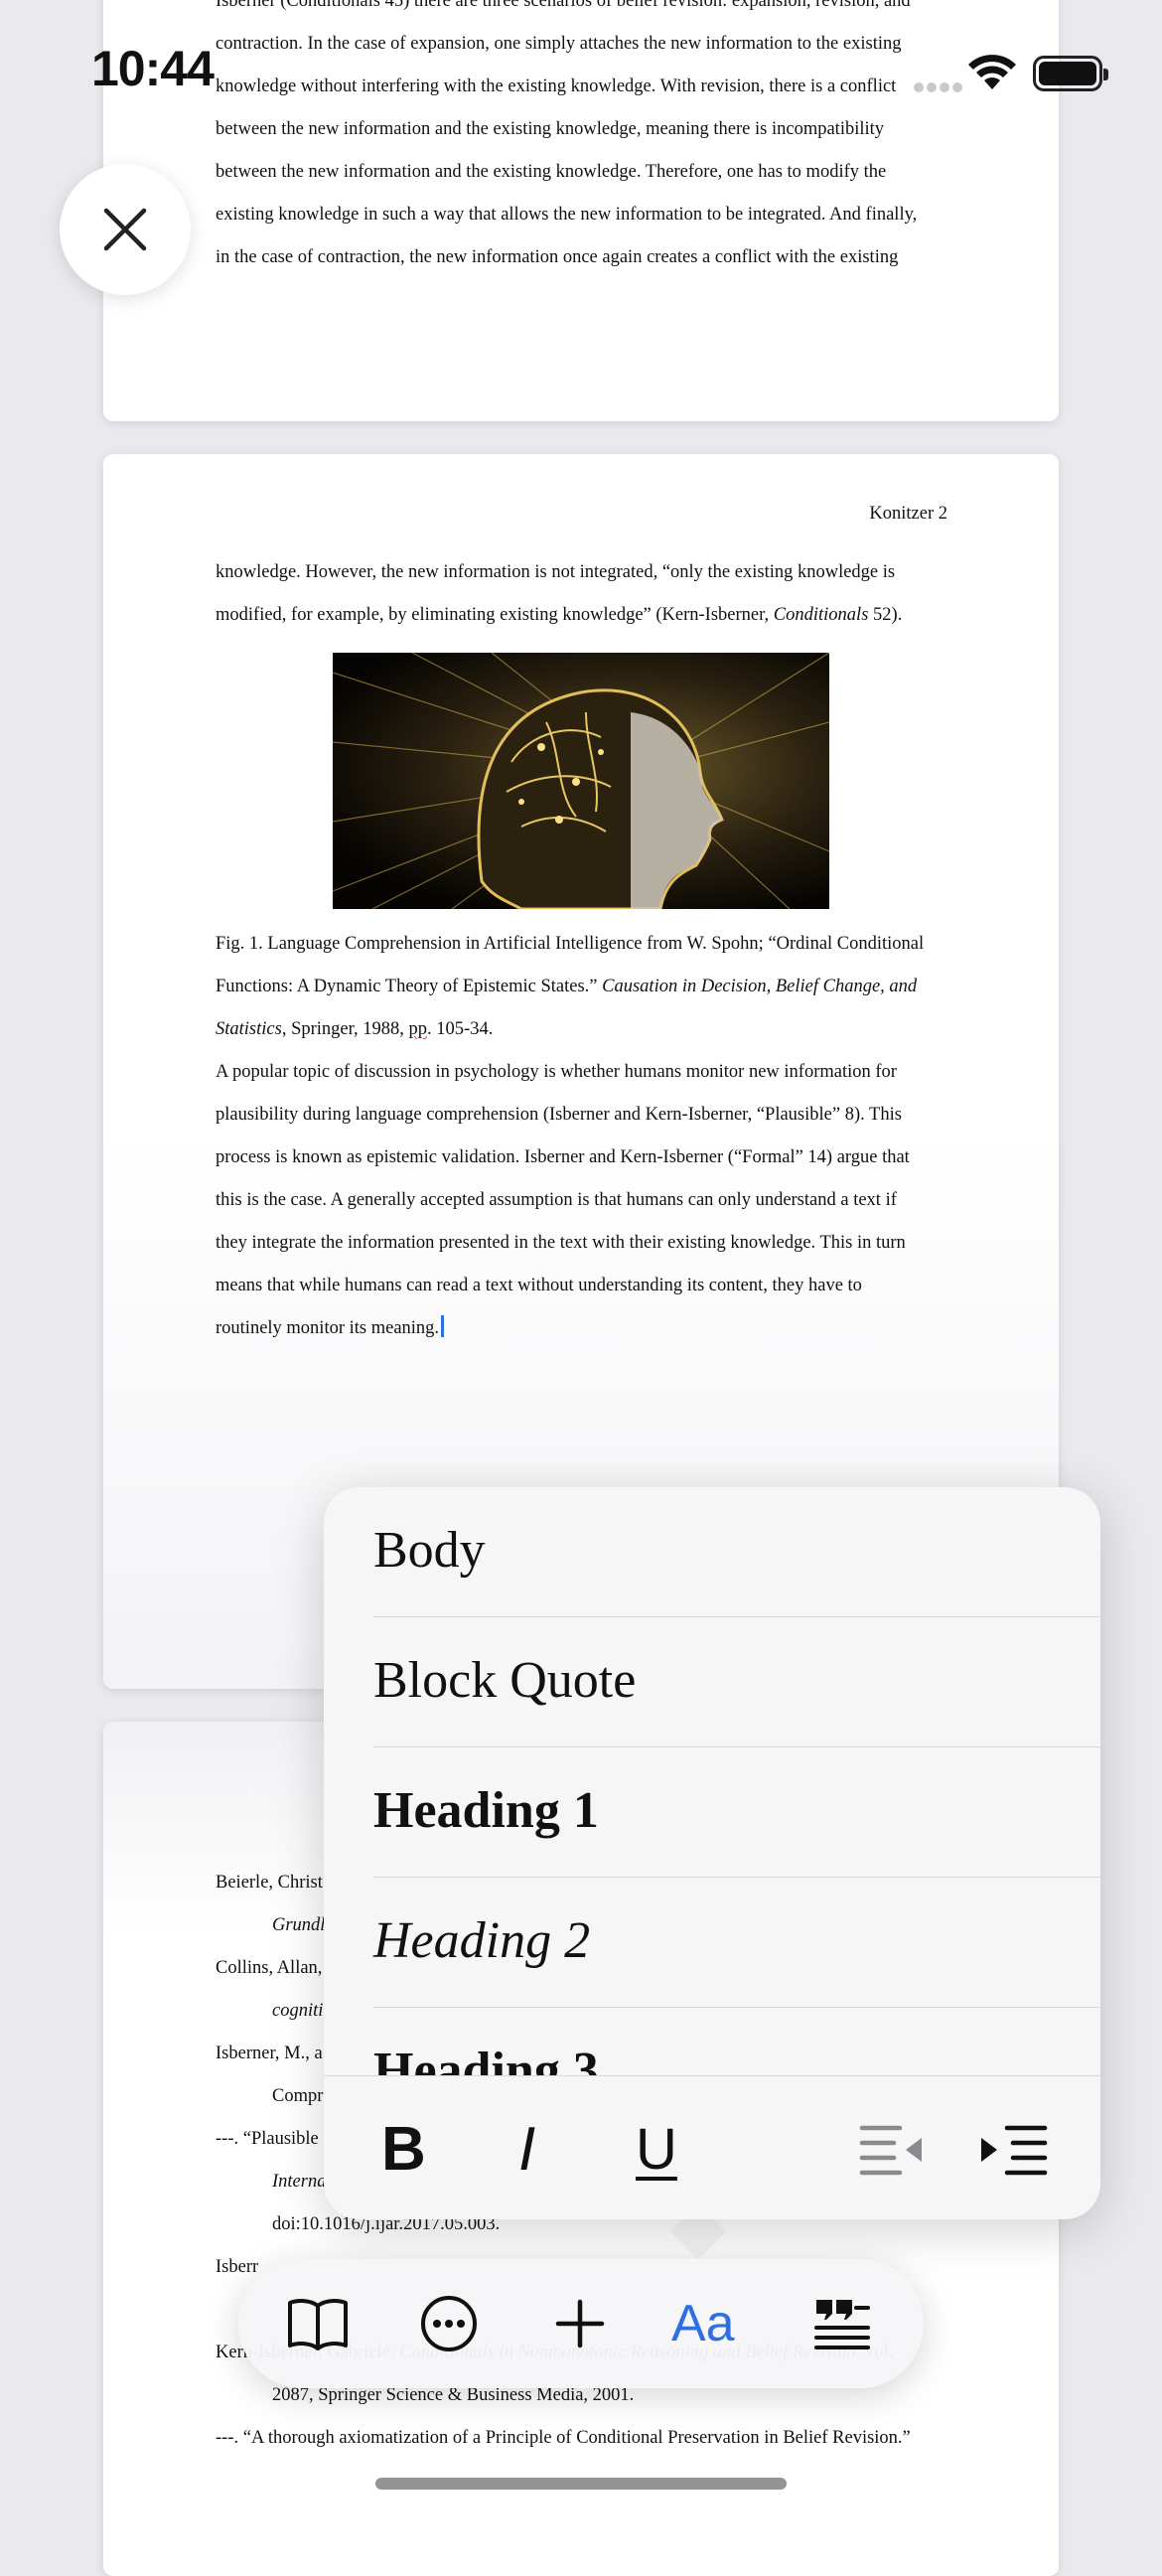  Describe the element at coordinates (821, 615) in the screenshot. I see `italic-title: Conditionals` at that location.